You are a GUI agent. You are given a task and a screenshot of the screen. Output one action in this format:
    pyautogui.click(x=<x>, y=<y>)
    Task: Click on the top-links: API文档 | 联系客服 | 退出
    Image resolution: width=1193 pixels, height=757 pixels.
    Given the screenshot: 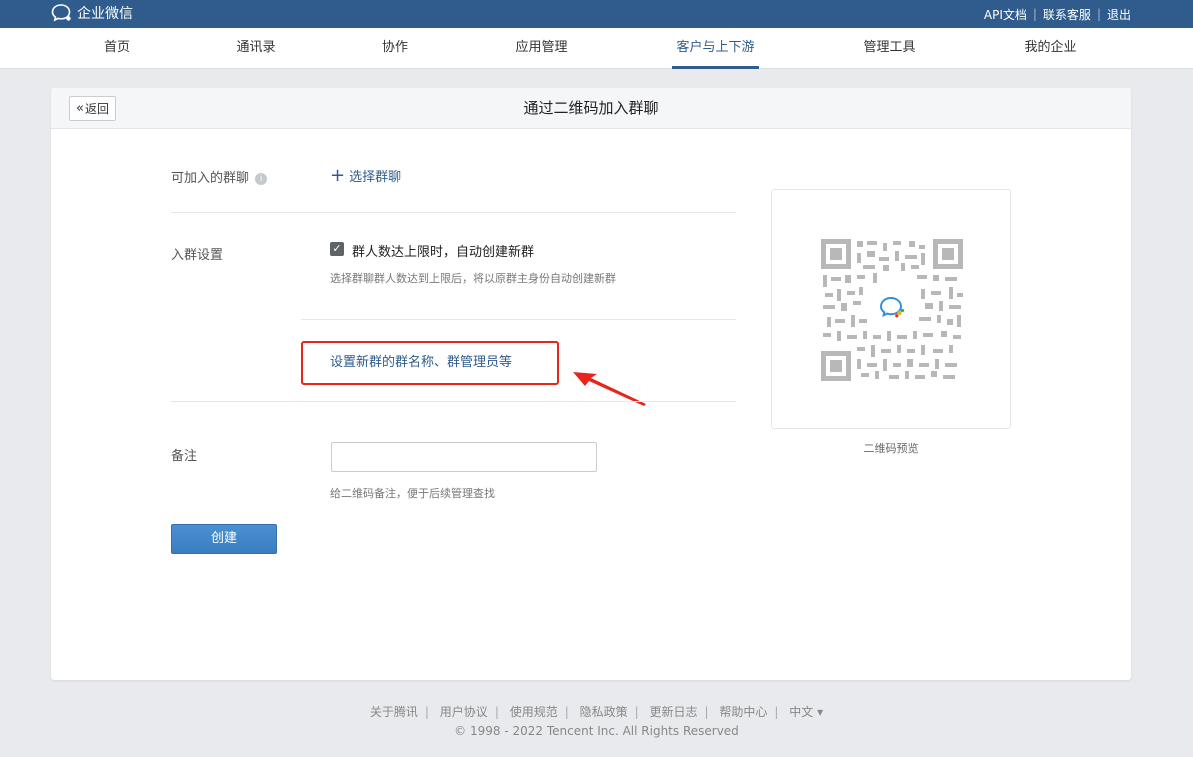 What is the action you would take?
    pyautogui.click(x=1057, y=14)
    